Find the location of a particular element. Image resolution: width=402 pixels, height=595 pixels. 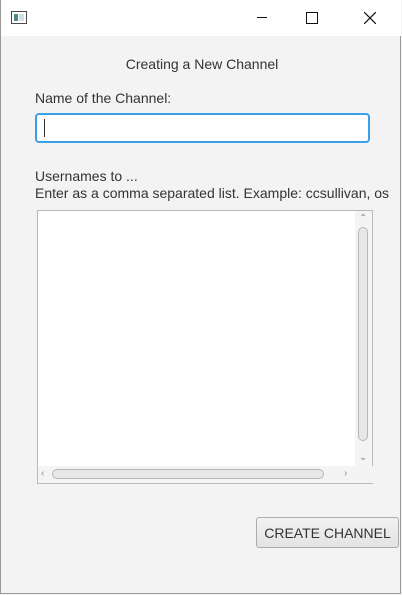

vertical-scroll-thumb is located at coordinates (363, 334).